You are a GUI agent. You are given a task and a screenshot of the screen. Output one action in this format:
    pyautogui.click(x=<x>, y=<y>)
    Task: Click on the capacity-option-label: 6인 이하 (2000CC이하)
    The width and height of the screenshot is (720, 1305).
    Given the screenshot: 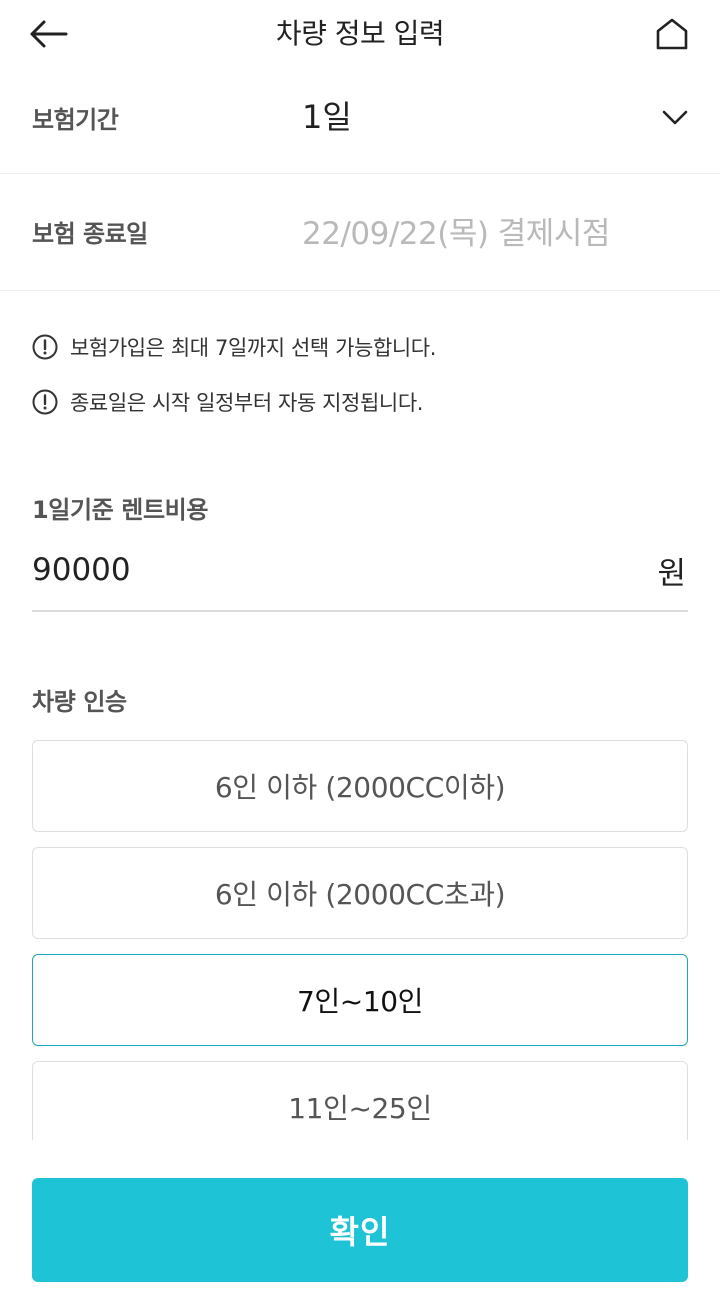 What is the action you would take?
    pyautogui.click(x=360, y=787)
    